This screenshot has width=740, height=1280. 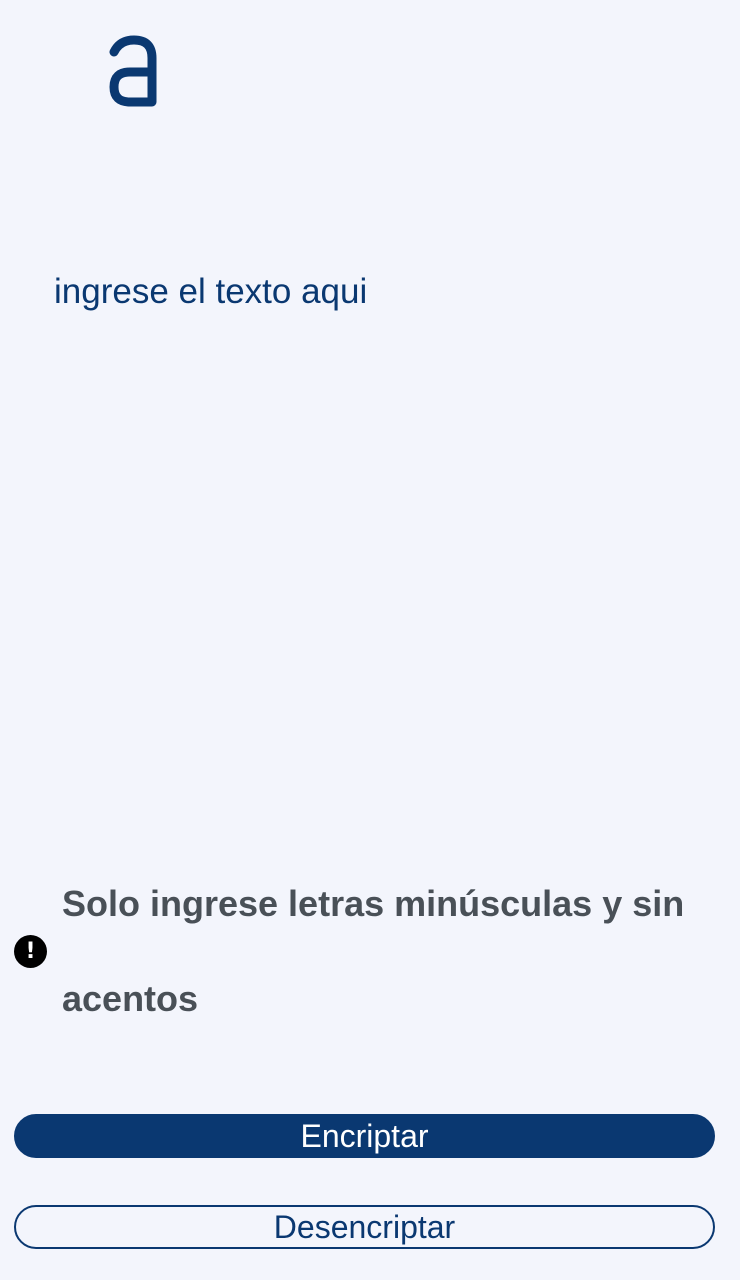 What do you see at coordinates (364, 1227) in the screenshot?
I see `decrypt-button: Desencriptar` at bounding box center [364, 1227].